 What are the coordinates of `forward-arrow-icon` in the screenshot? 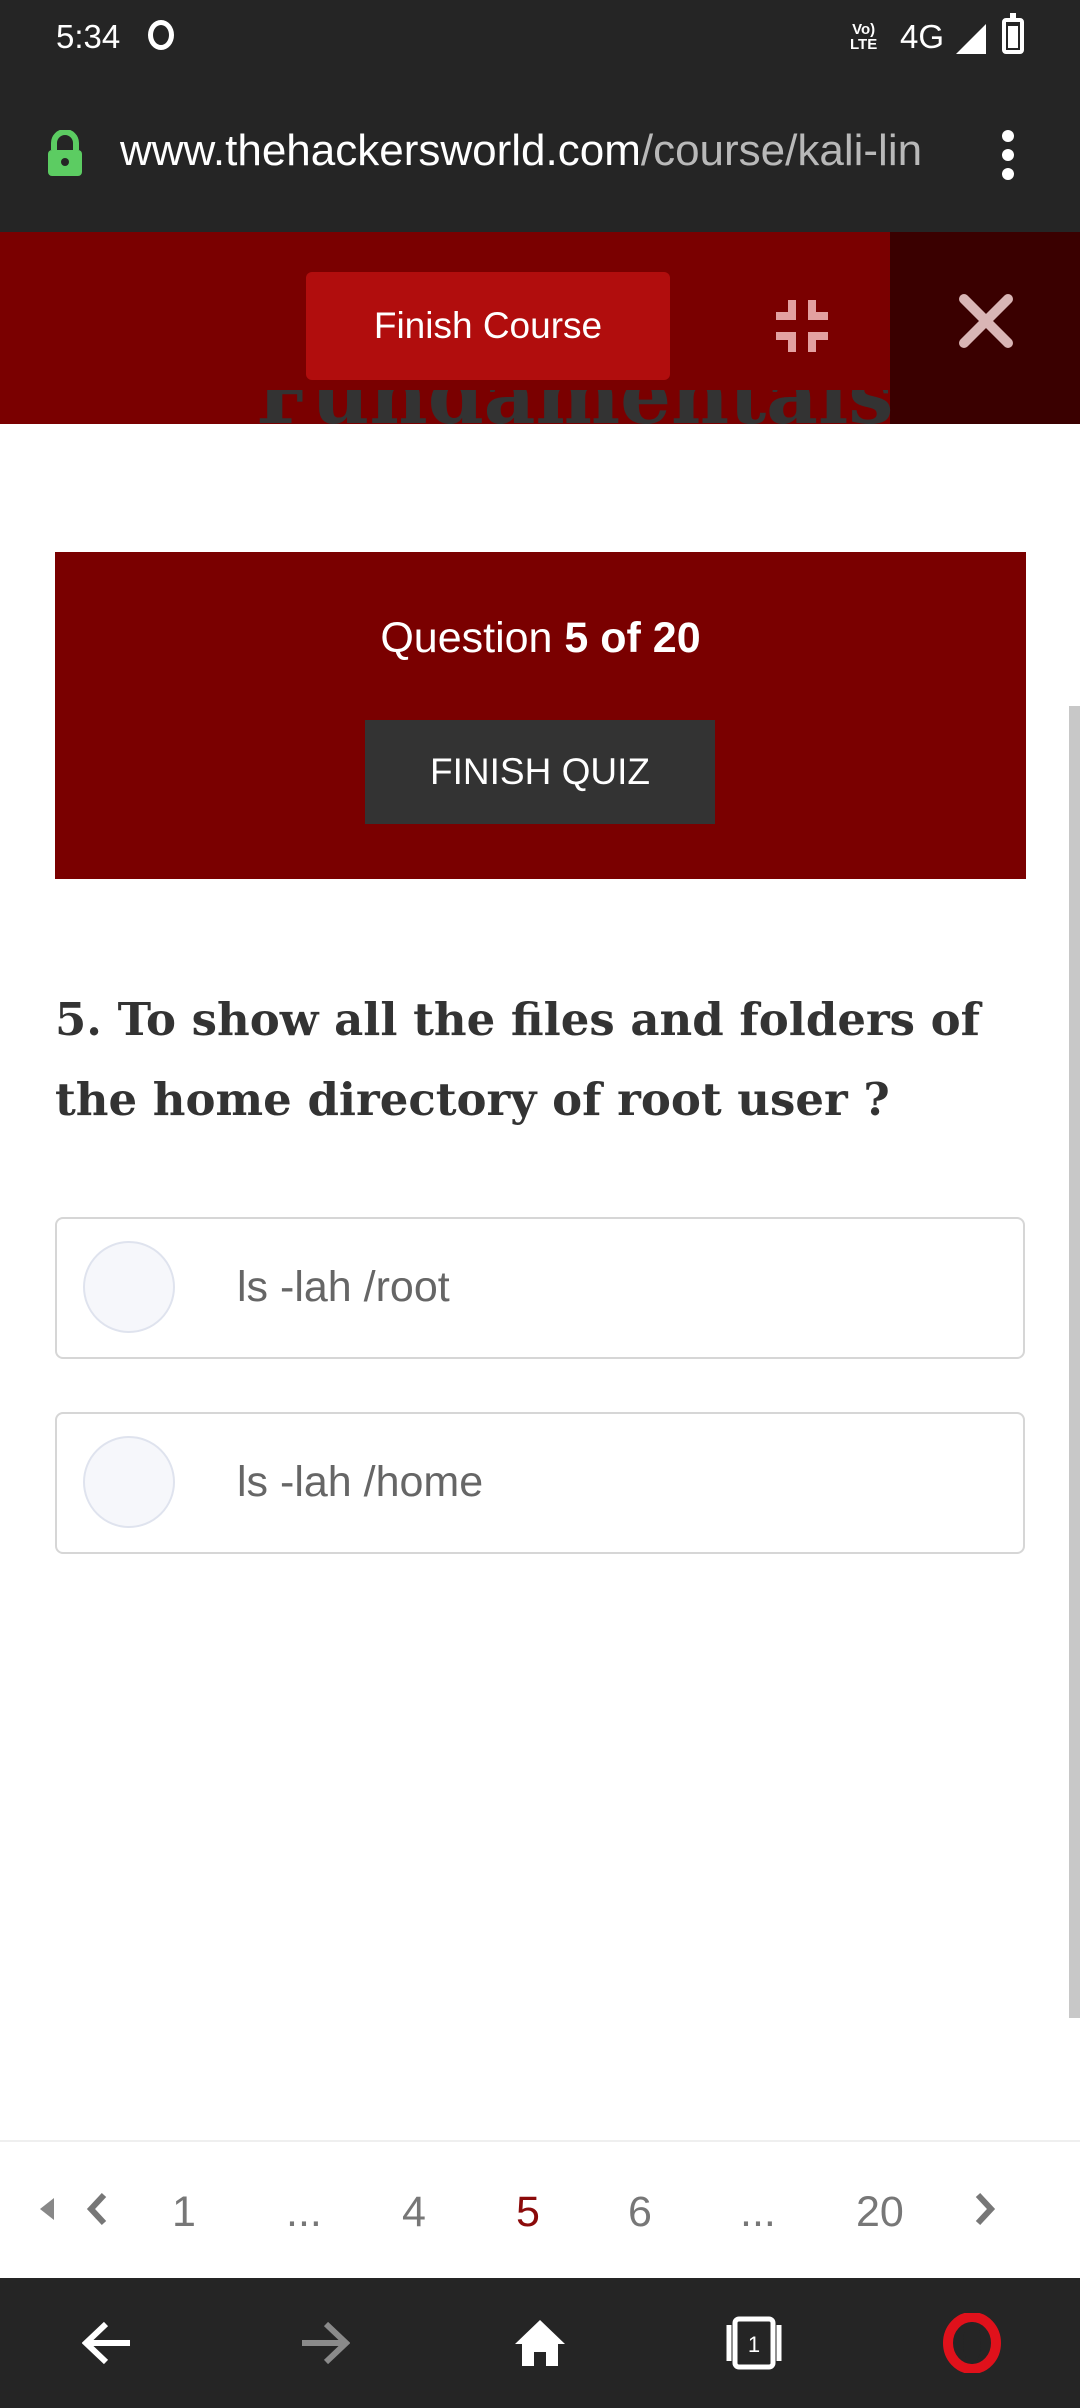 It's located at (326, 2343).